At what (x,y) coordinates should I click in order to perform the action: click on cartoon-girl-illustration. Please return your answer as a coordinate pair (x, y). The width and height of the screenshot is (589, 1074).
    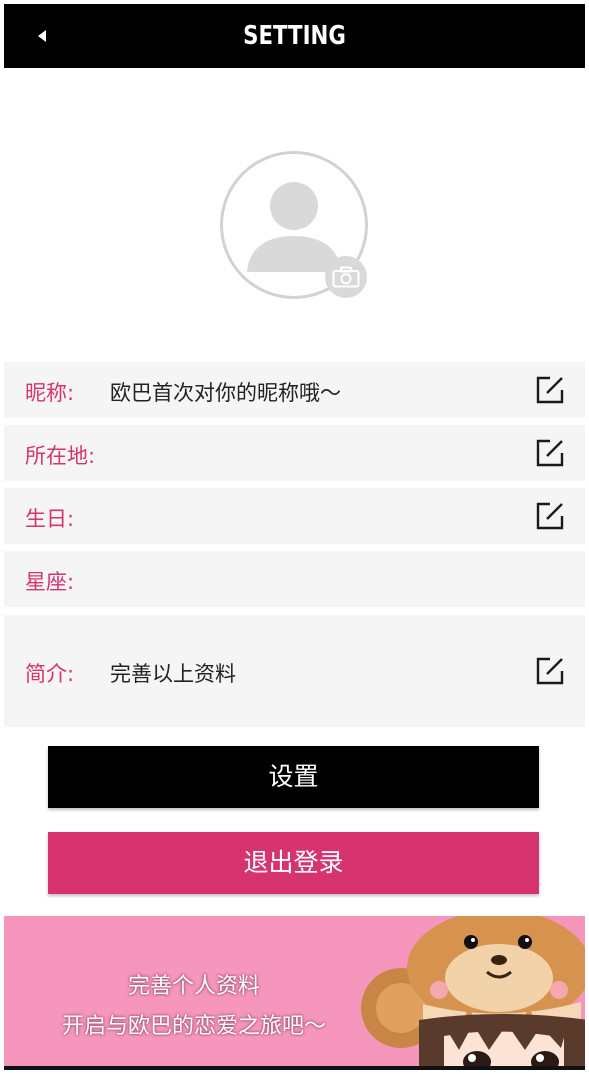
    Looking at the image, I should click on (473, 993).